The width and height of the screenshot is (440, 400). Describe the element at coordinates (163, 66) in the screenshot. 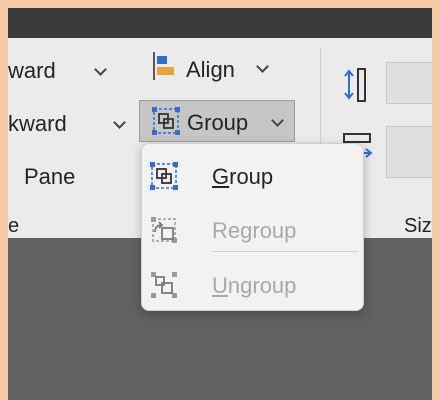

I see `align-icon` at that location.